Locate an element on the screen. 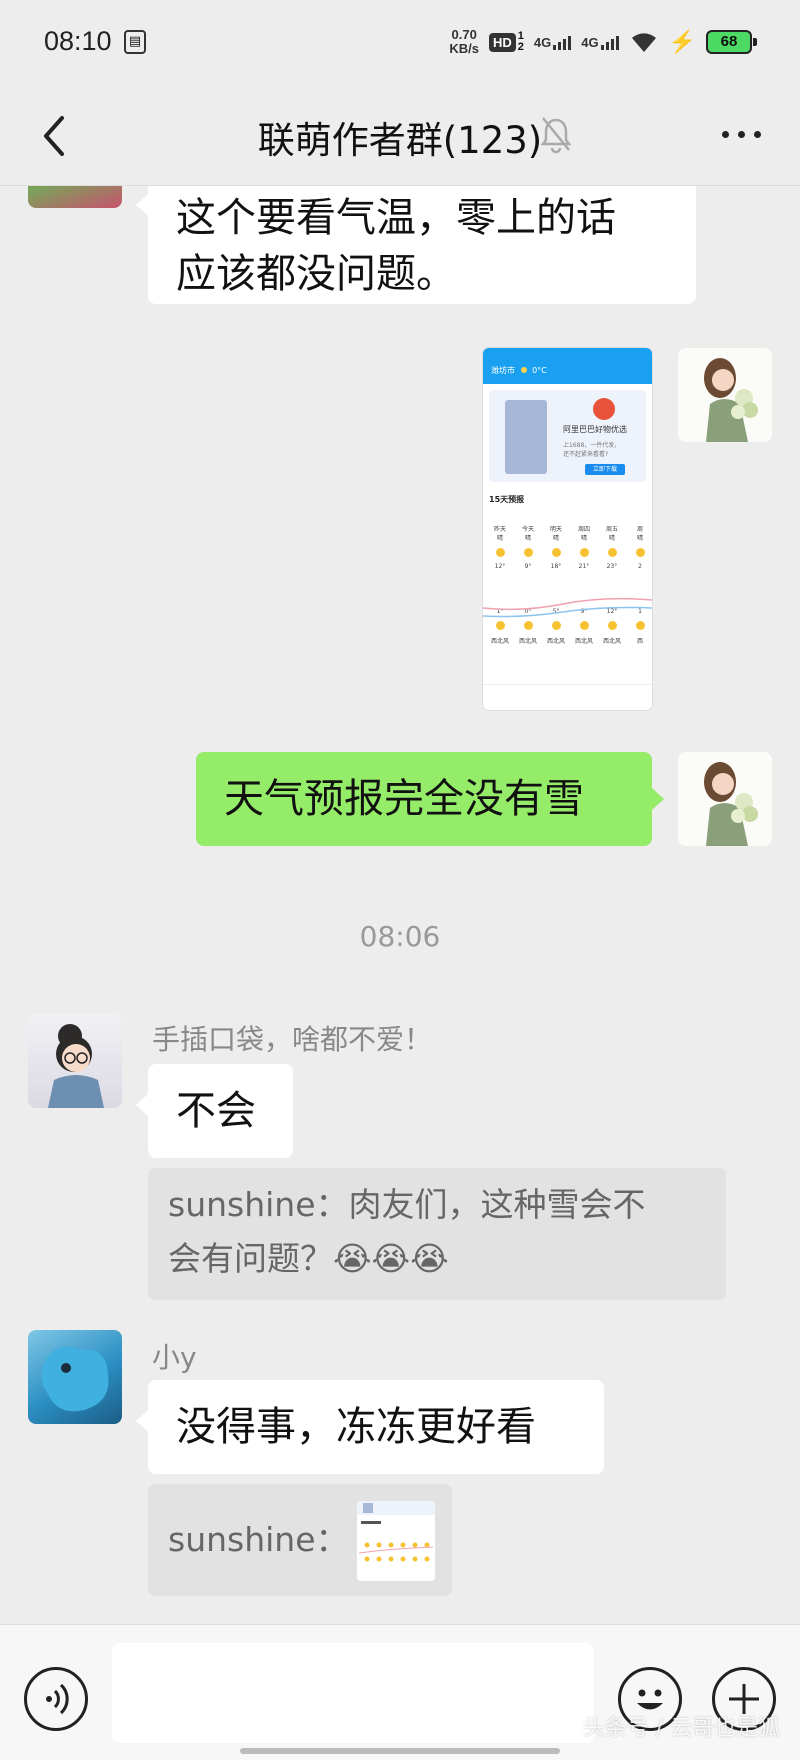 The image size is (800, 1760). forecast-high: 18° is located at coordinates (556, 566).